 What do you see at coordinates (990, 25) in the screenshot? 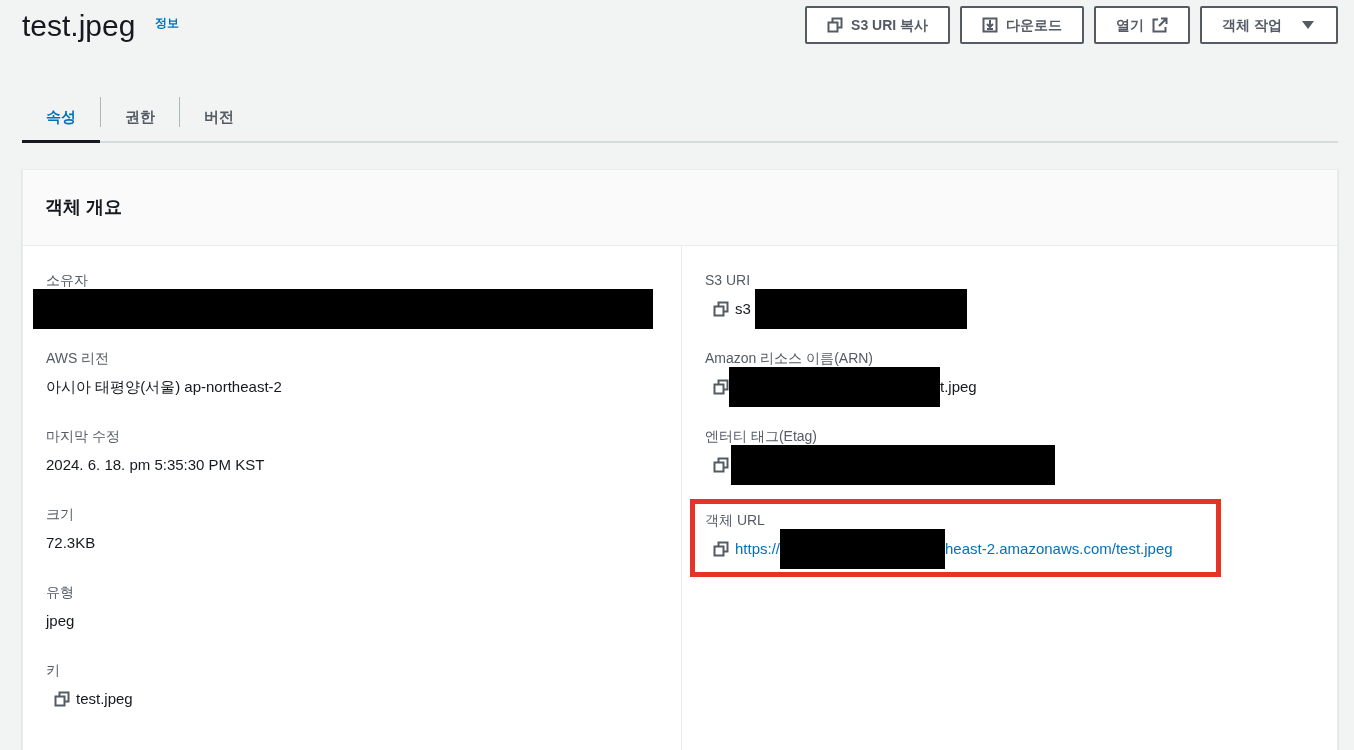
I see `download-icon` at bounding box center [990, 25].